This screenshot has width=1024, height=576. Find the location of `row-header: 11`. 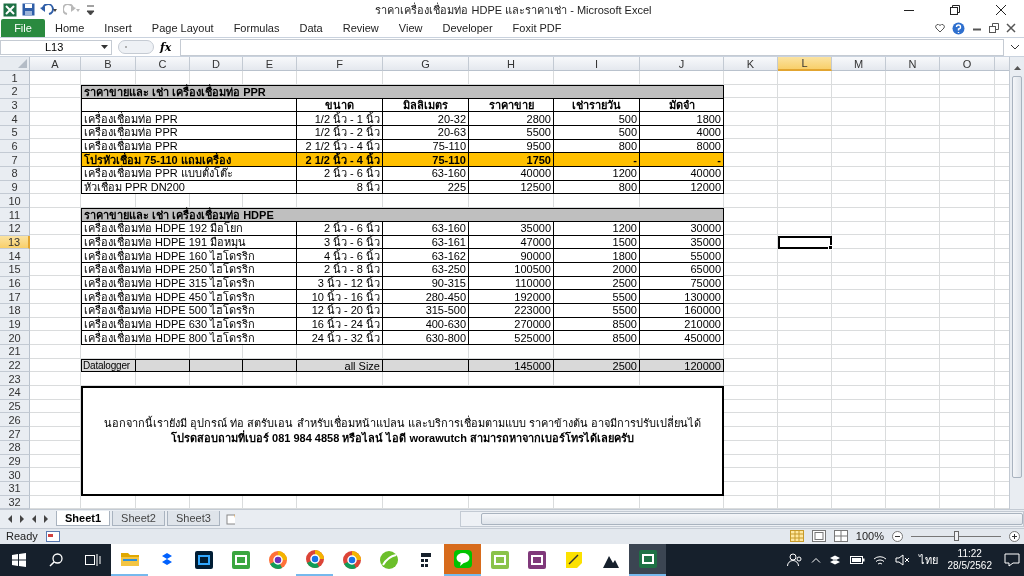

row-header: 11 is located at coordinates (15, 215).